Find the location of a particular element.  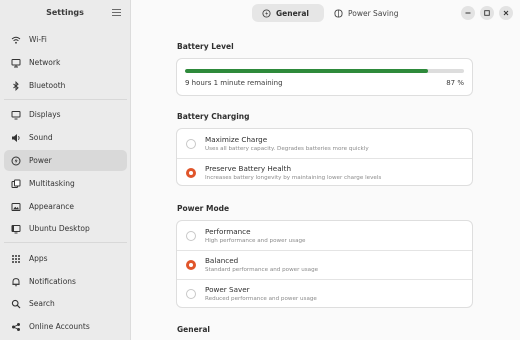

sidebar-item-displays: Displays is located at coordinates (65, 114).